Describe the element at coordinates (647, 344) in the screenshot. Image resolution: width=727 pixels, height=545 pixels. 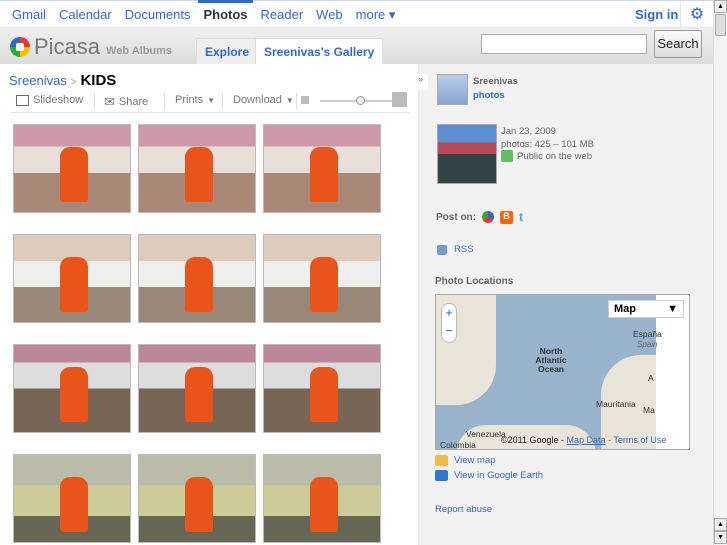
I see `map-label: Spain` at that location.